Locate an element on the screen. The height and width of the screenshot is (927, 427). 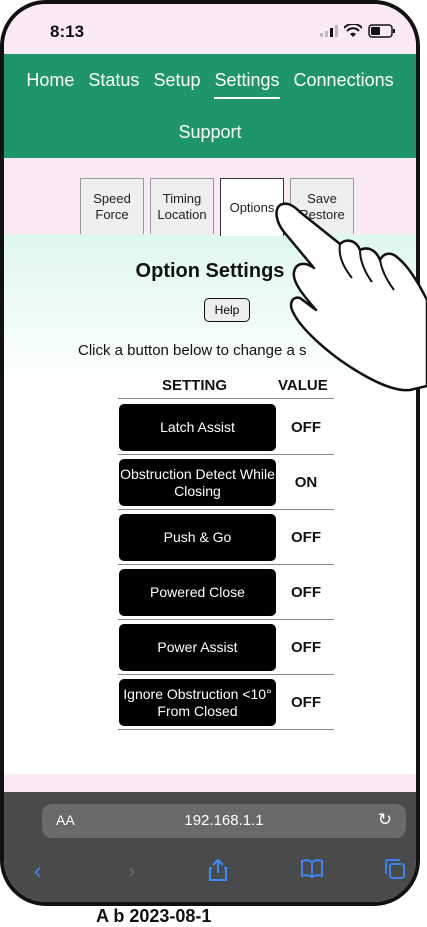
nav-setup: Setup is located at coordinates (176, 84).